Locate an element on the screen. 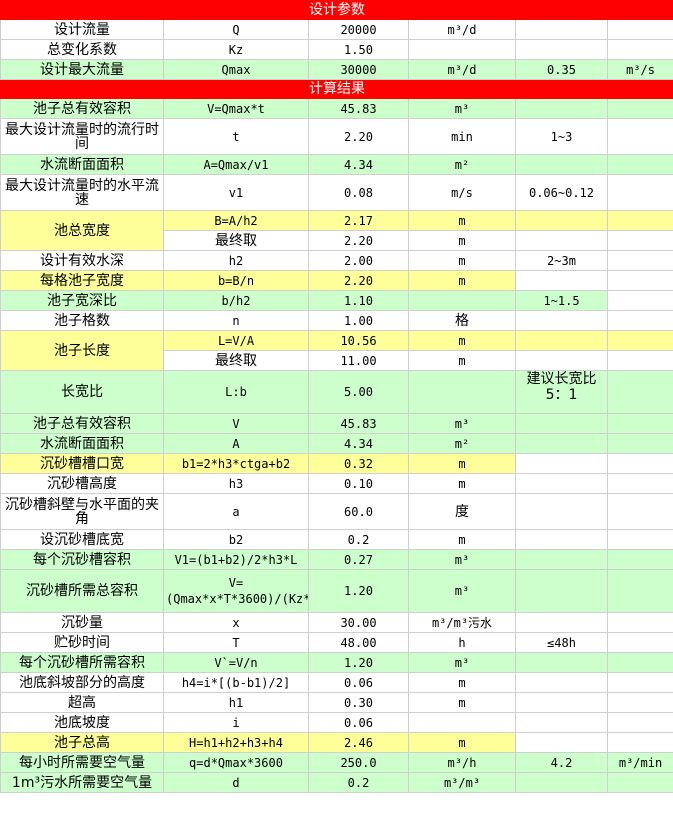 The width and height of the screenshot is (673, 830). param-name: 1m³污水所需要空气量 is located at coordinates (82, 782).